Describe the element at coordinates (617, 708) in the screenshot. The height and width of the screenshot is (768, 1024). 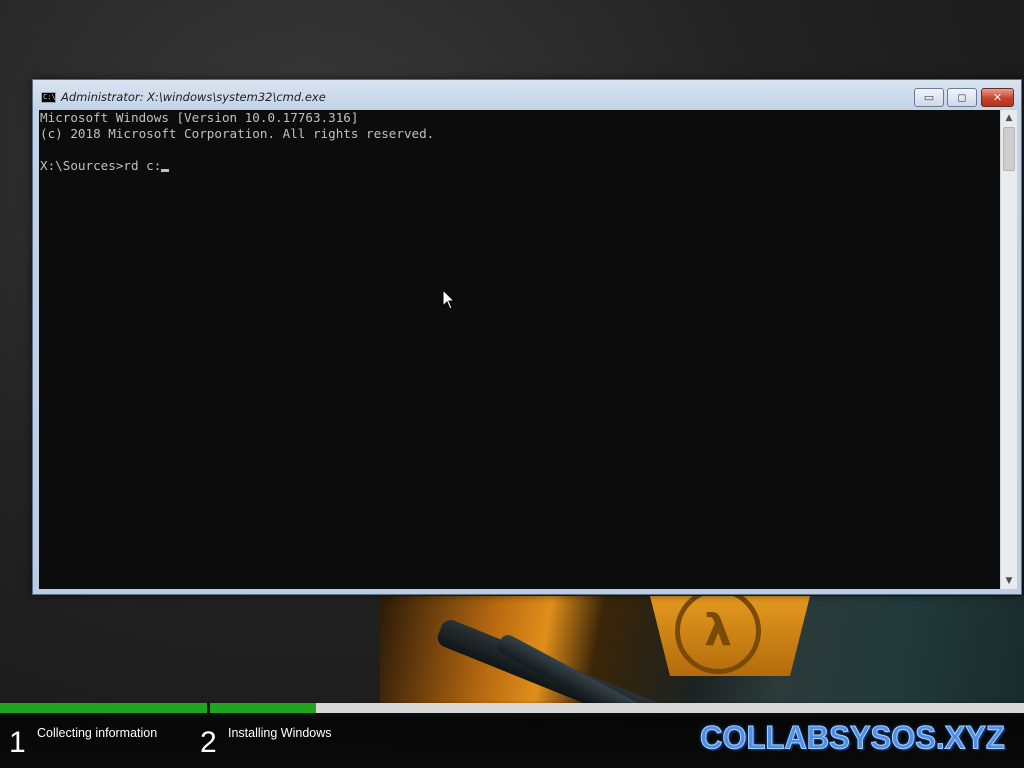
I see `step-2-progress-bar` at that location.